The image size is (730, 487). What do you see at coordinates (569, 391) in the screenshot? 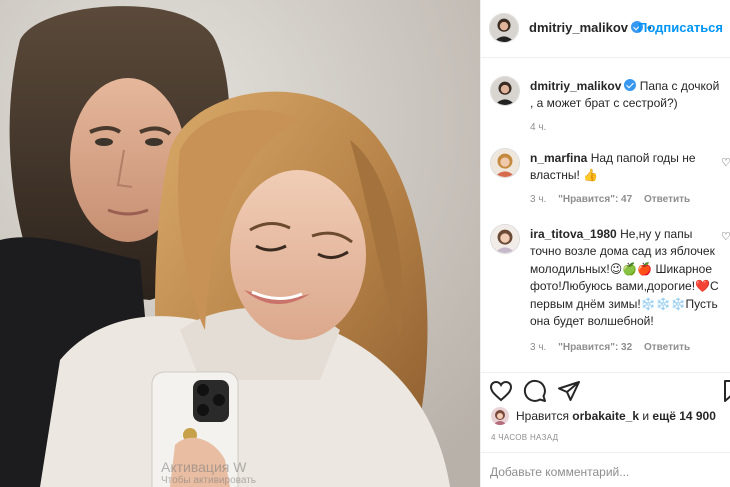
I see `share-icon` at bounding box center [569, 391].